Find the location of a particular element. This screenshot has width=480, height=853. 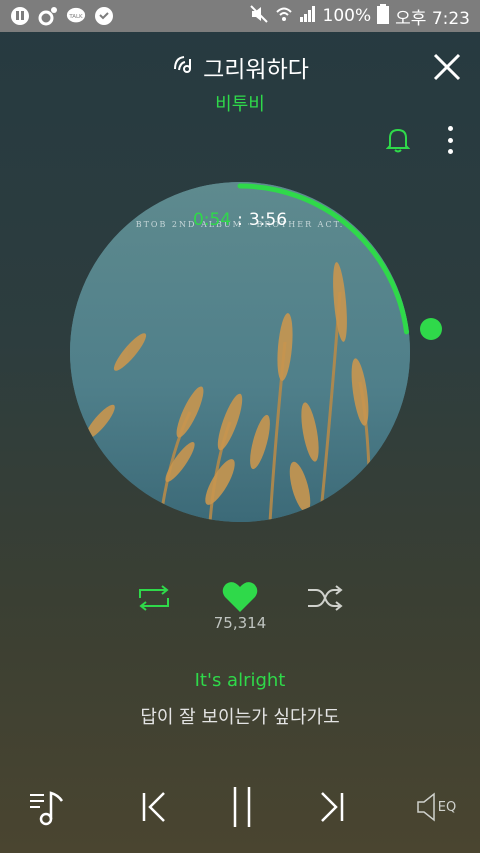

pause-icon is located at coordinates (242, 807).